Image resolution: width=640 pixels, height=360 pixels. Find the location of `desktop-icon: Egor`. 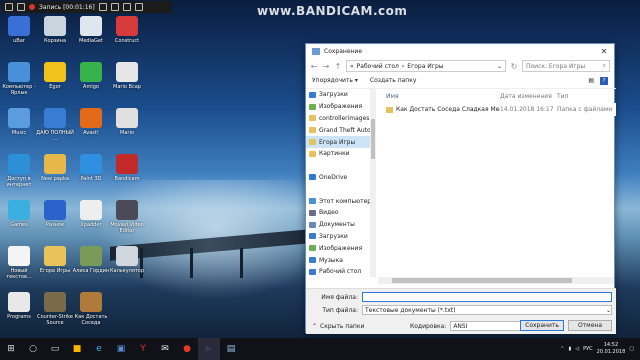

desktop-icon: Egor is located at coordinates (55, 76).